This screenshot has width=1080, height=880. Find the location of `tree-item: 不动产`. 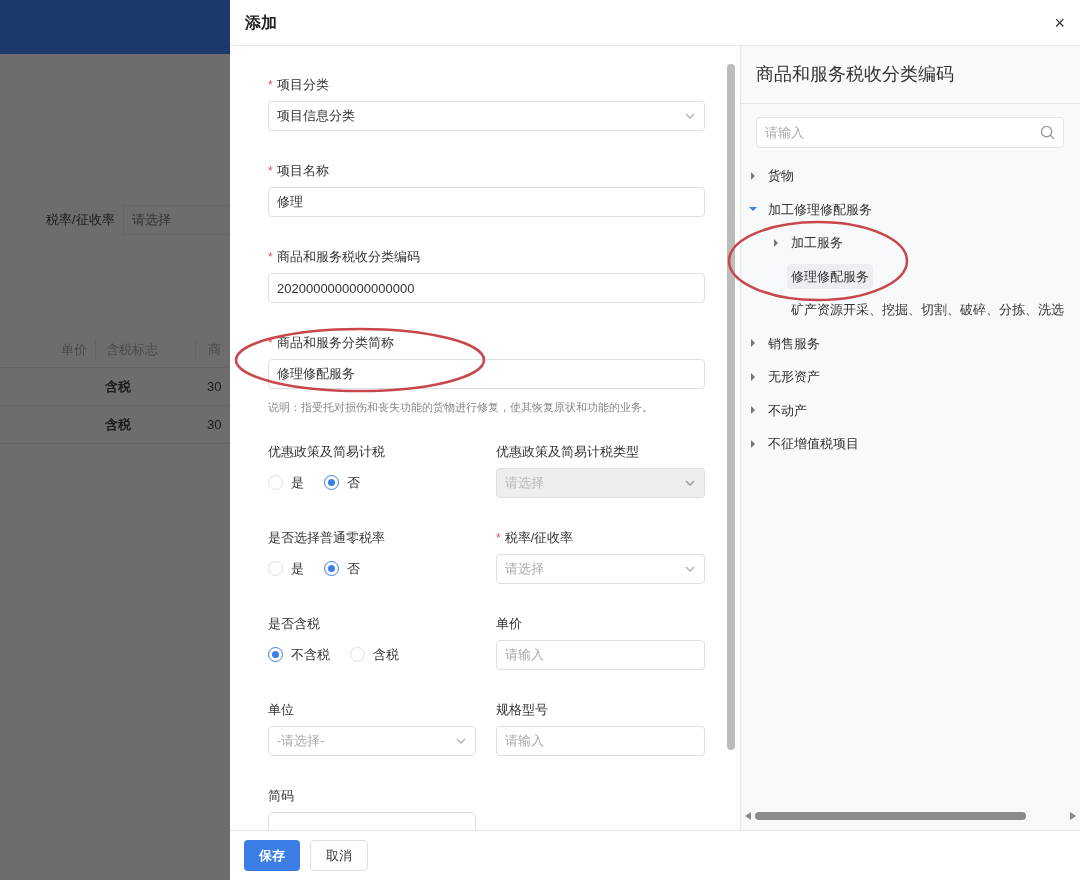

tree-item: 不动产 is located at coordinates (787, 410).